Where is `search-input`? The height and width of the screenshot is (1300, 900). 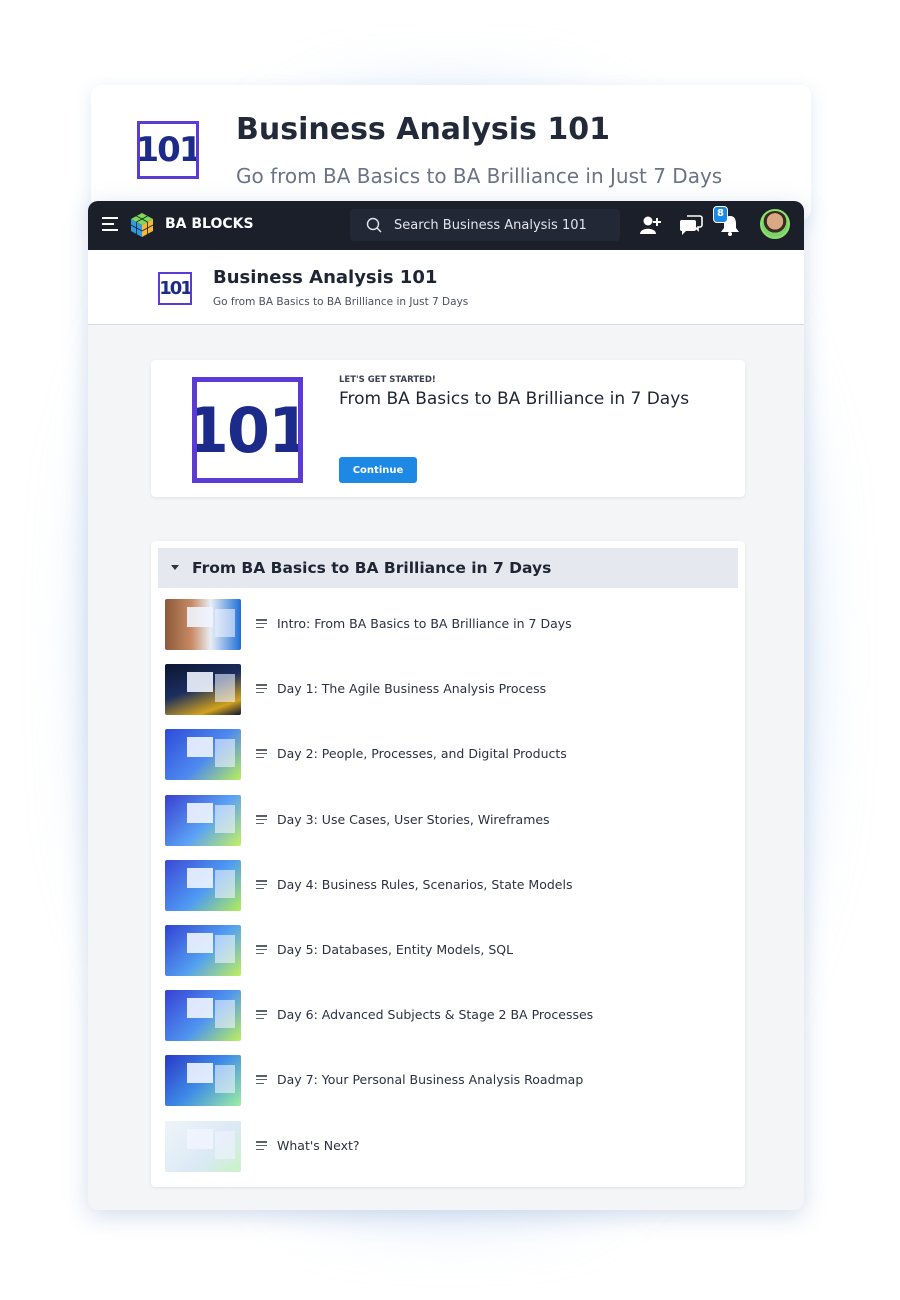 search-input is located at coordinates (504, 225).